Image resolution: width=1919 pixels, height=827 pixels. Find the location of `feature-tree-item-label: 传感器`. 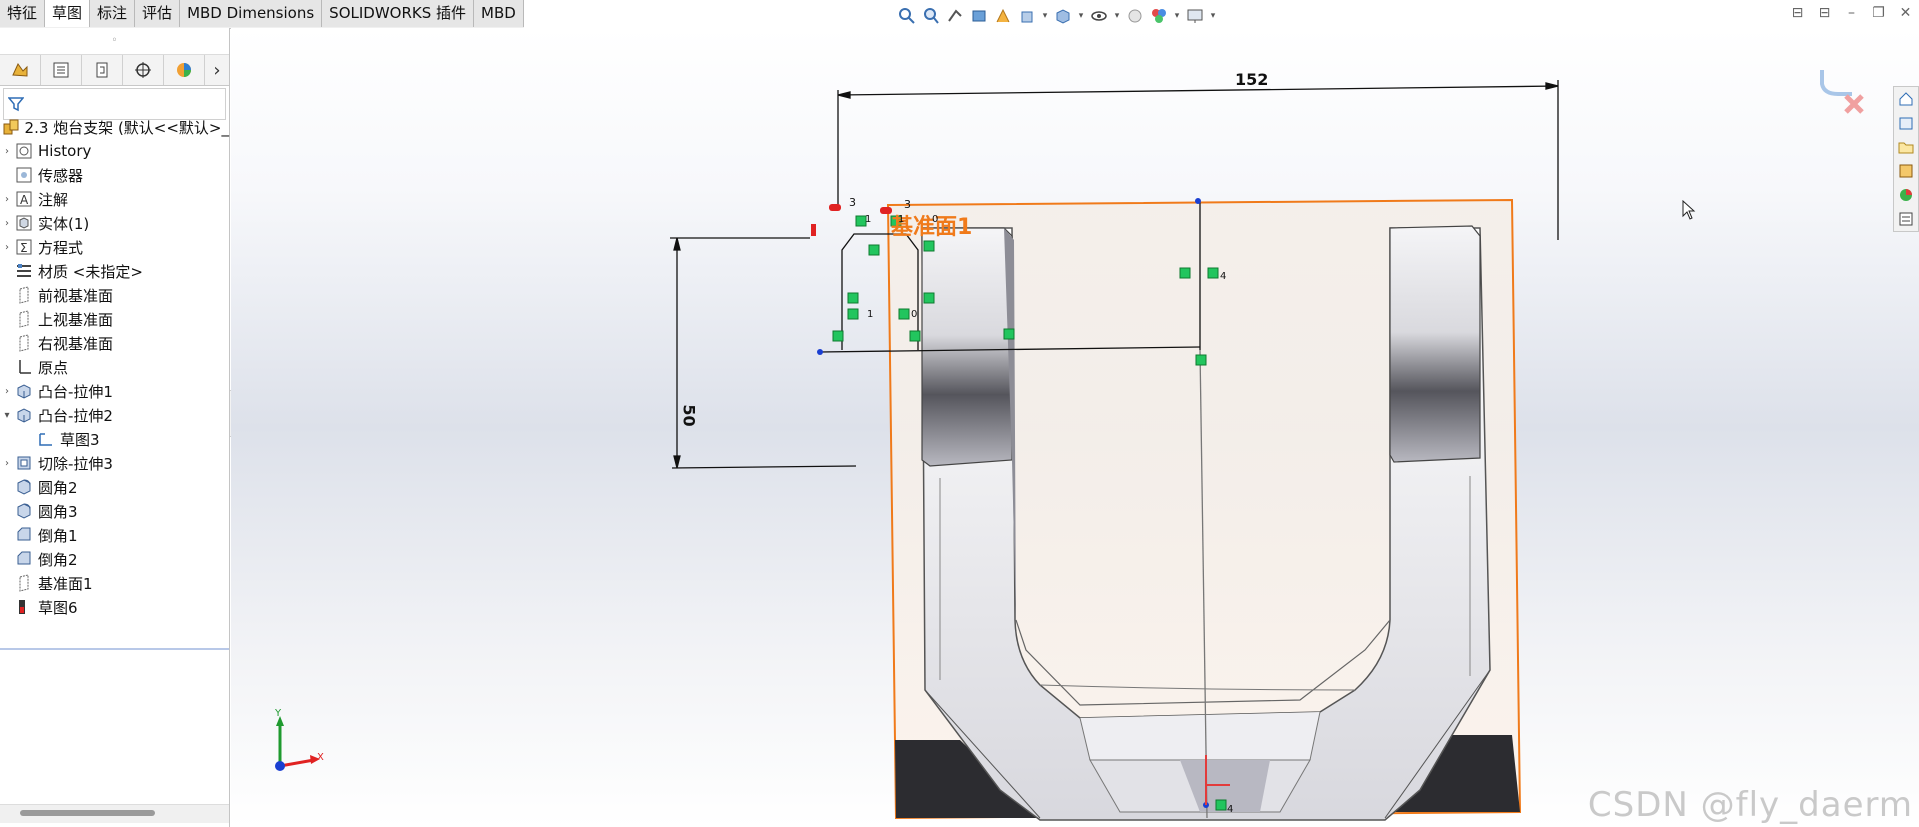

feature-tree-item-label: 传感器 is located at coordinates (61, 175).